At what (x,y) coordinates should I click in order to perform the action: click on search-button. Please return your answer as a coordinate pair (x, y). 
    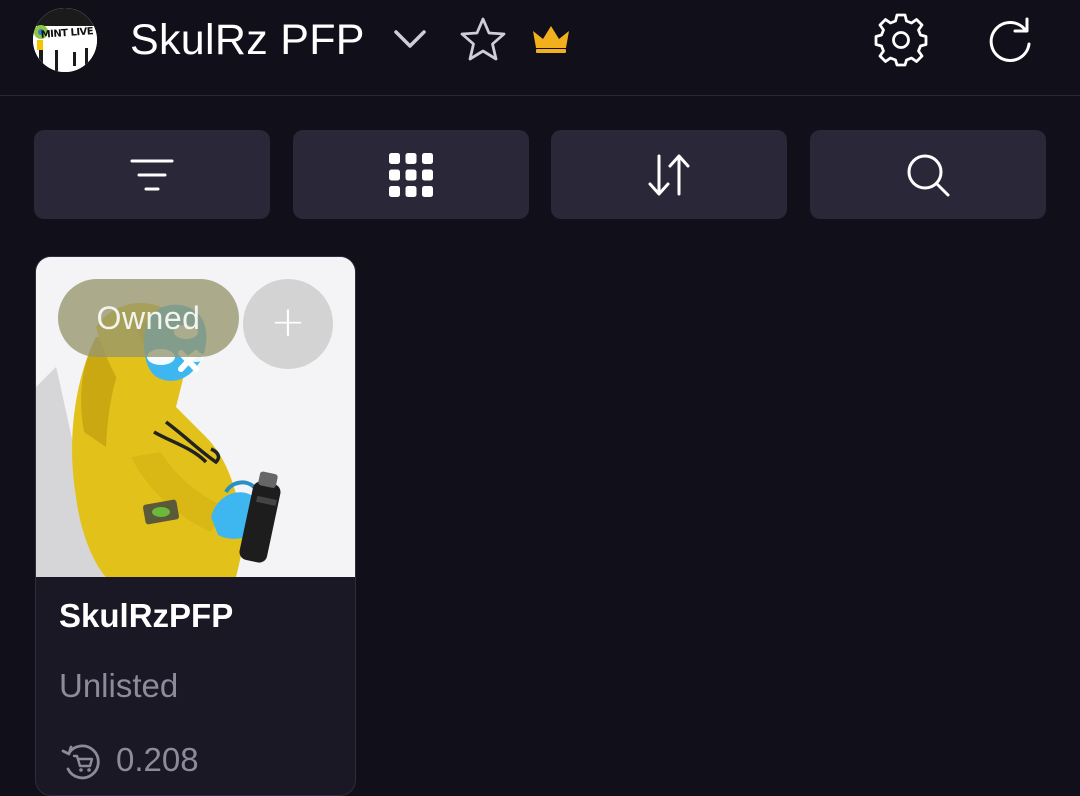
    Looking at the image, I should click on (928, 174).